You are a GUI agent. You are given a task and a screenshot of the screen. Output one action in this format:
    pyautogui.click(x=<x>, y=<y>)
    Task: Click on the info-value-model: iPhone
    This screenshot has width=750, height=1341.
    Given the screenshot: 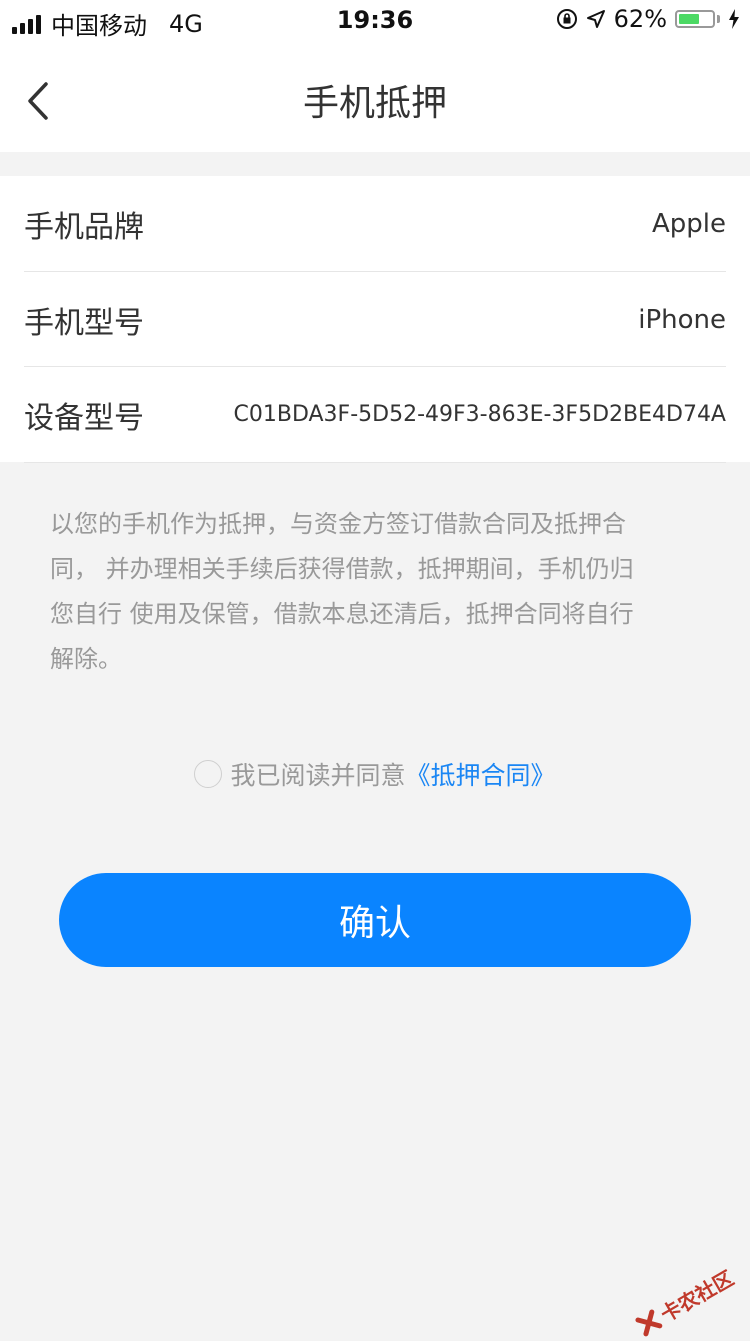 What is the action you would take?
    pyautogui.click(x=682, y=319)
    